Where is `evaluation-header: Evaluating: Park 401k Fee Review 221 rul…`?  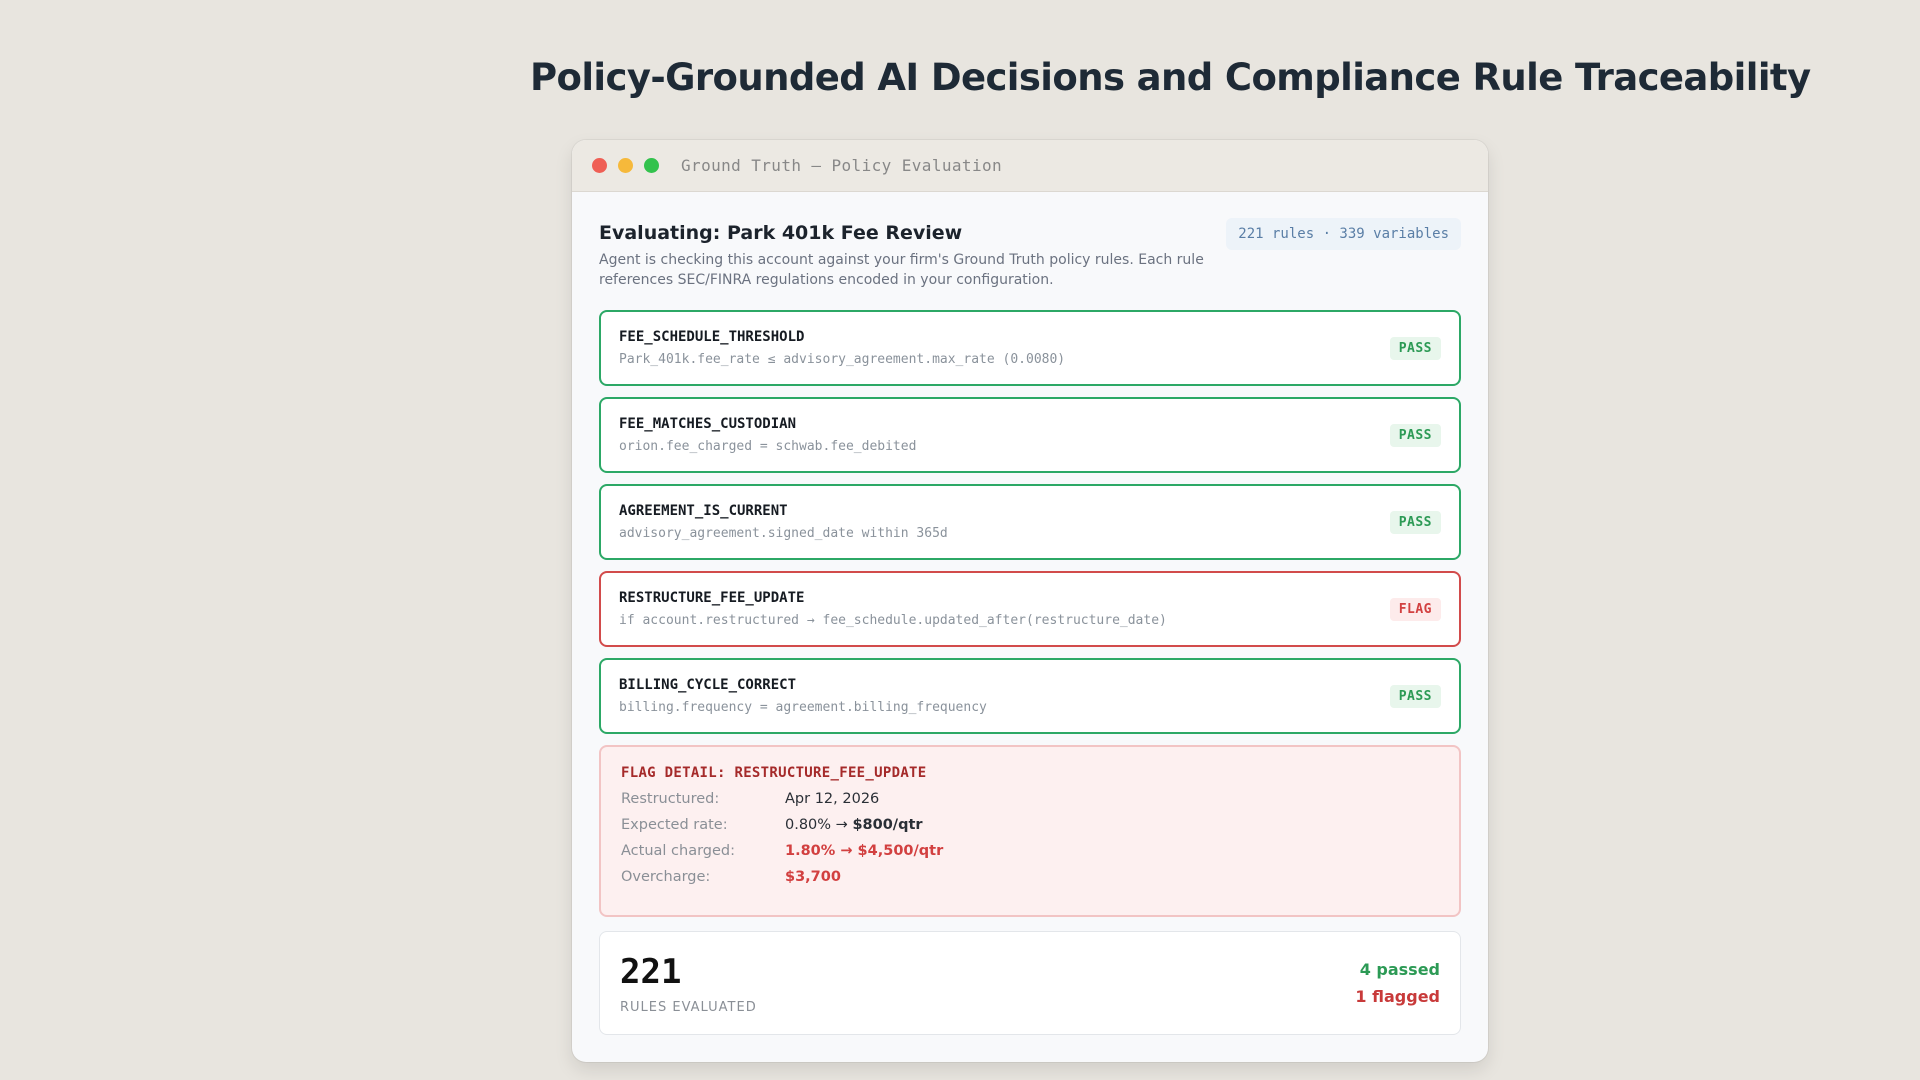
evaluation-header: Evaluating: Park 401k Fee Review 221 rul… is located at coordinates (1030, 234).